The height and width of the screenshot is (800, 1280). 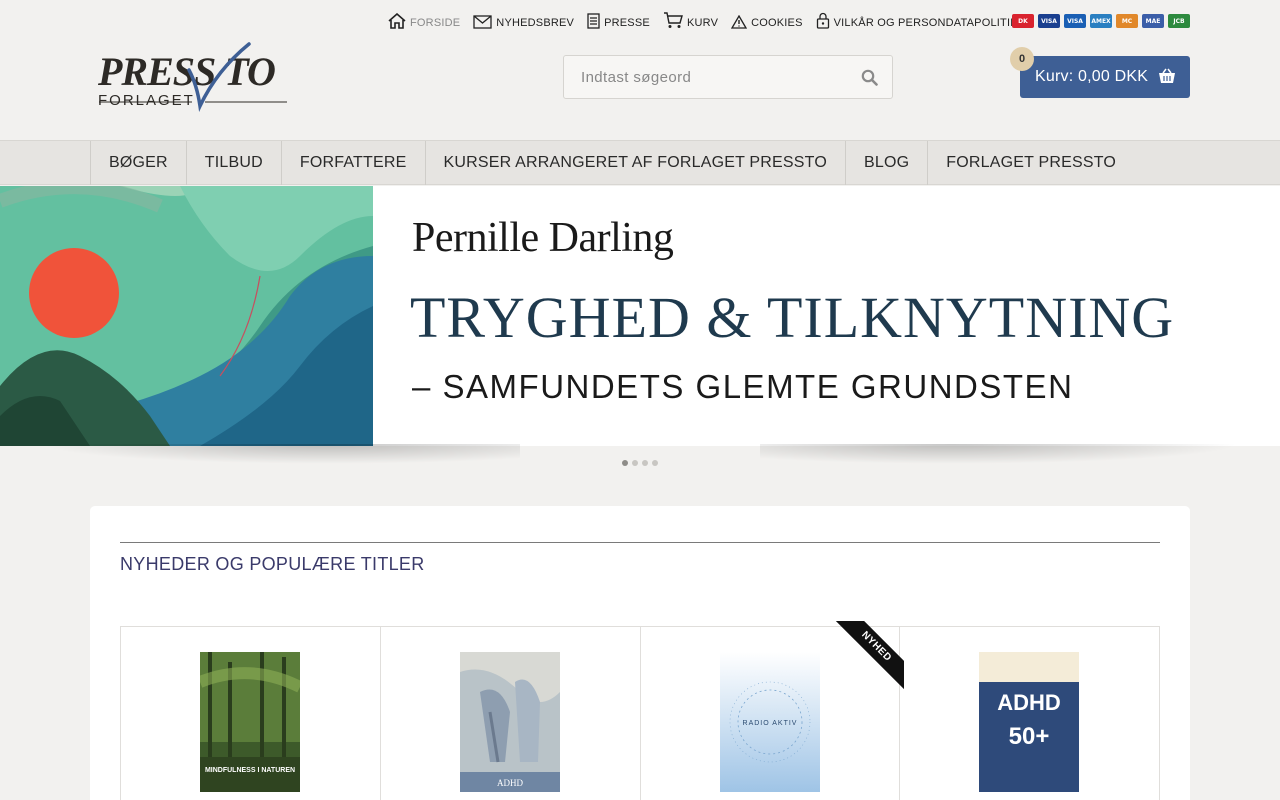 I want to click on toplink-forside: FORSIDE, so click(x=424, y=21).